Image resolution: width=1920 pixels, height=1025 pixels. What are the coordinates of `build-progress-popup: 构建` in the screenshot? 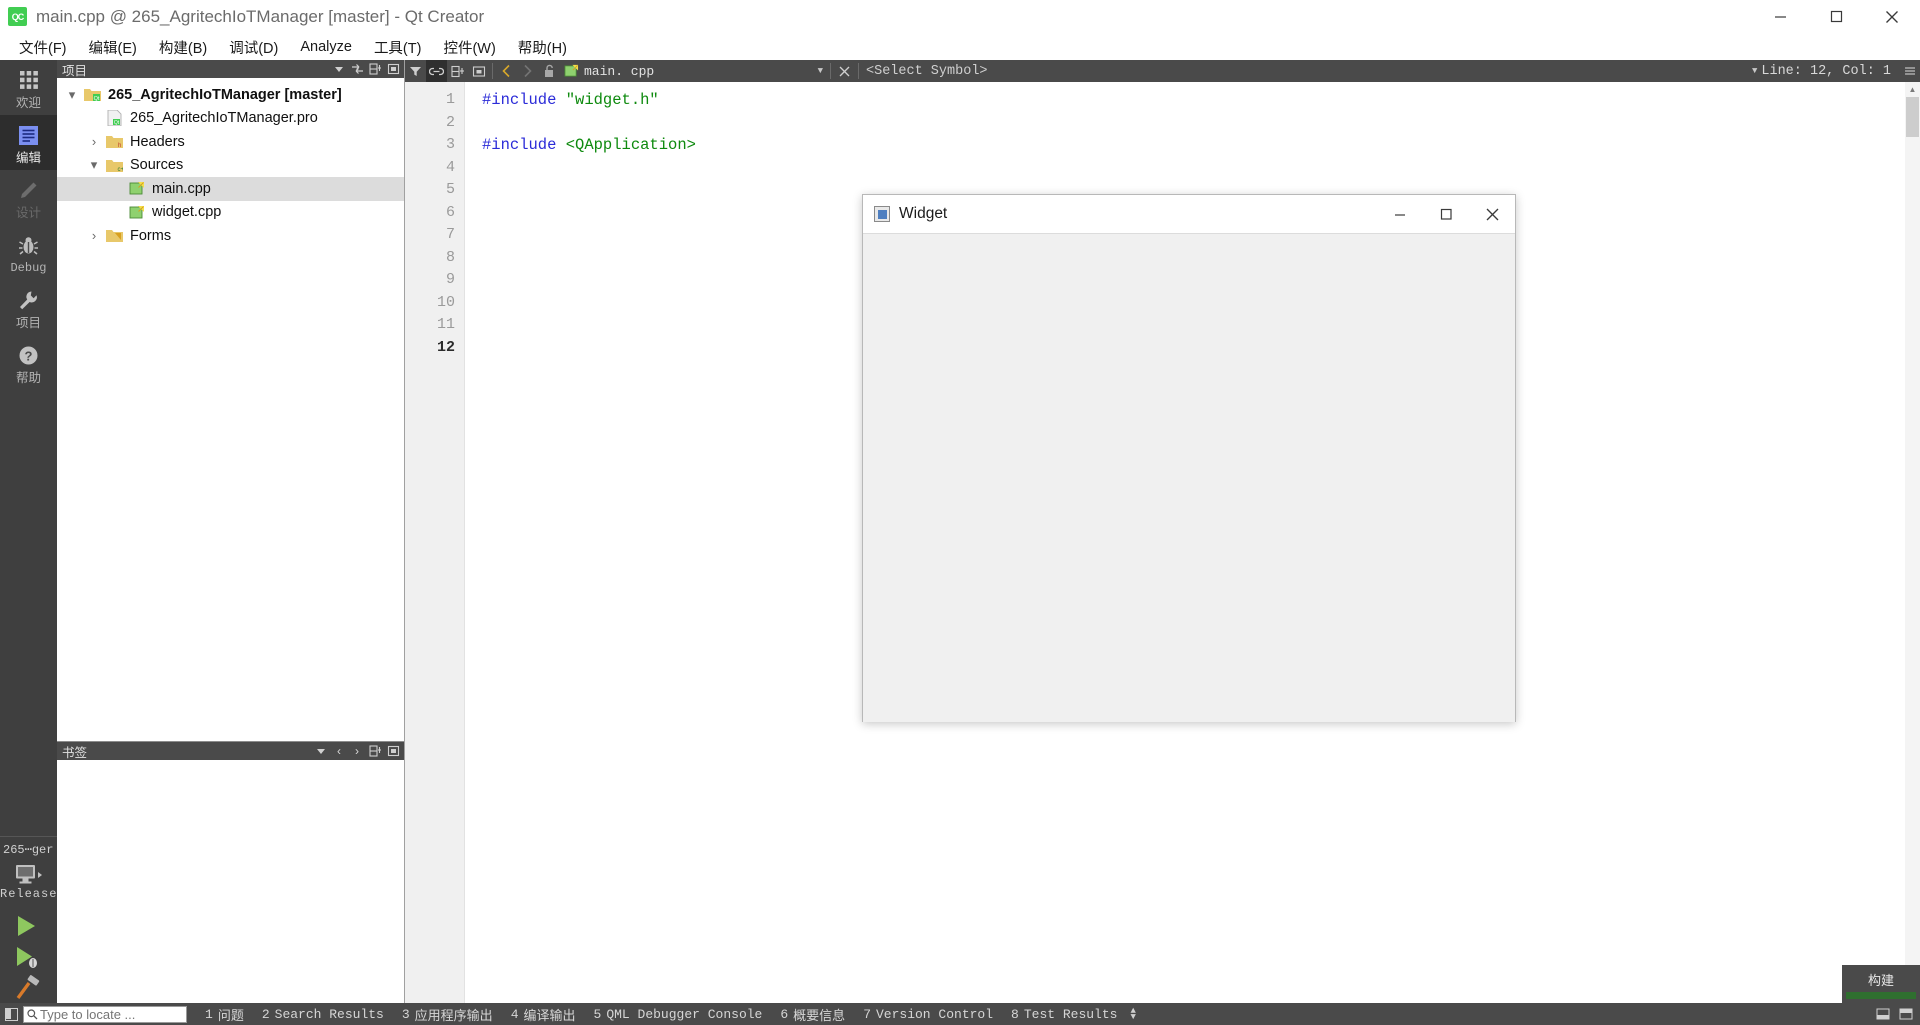 It's located at (1881, 984).